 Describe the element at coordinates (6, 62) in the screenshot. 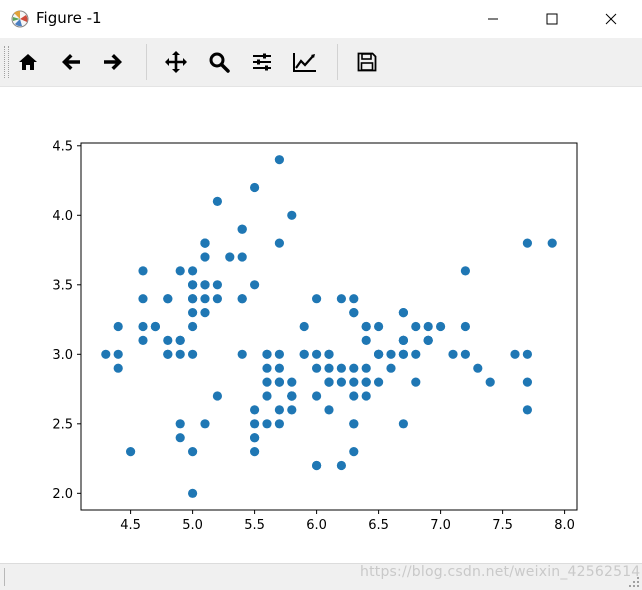

I see `toolbar-grip` at that location.